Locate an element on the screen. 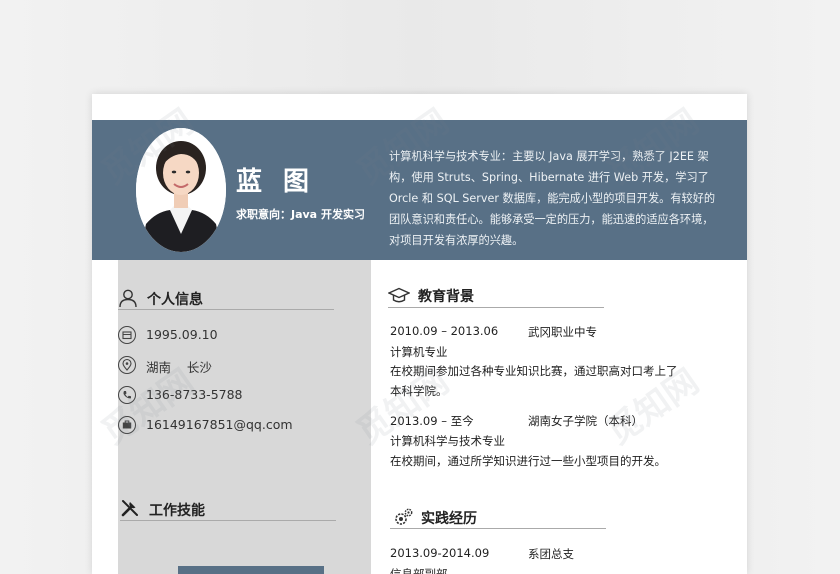 The image size is (840, 574). briefcase-icon is located at coordinates (127, 425).